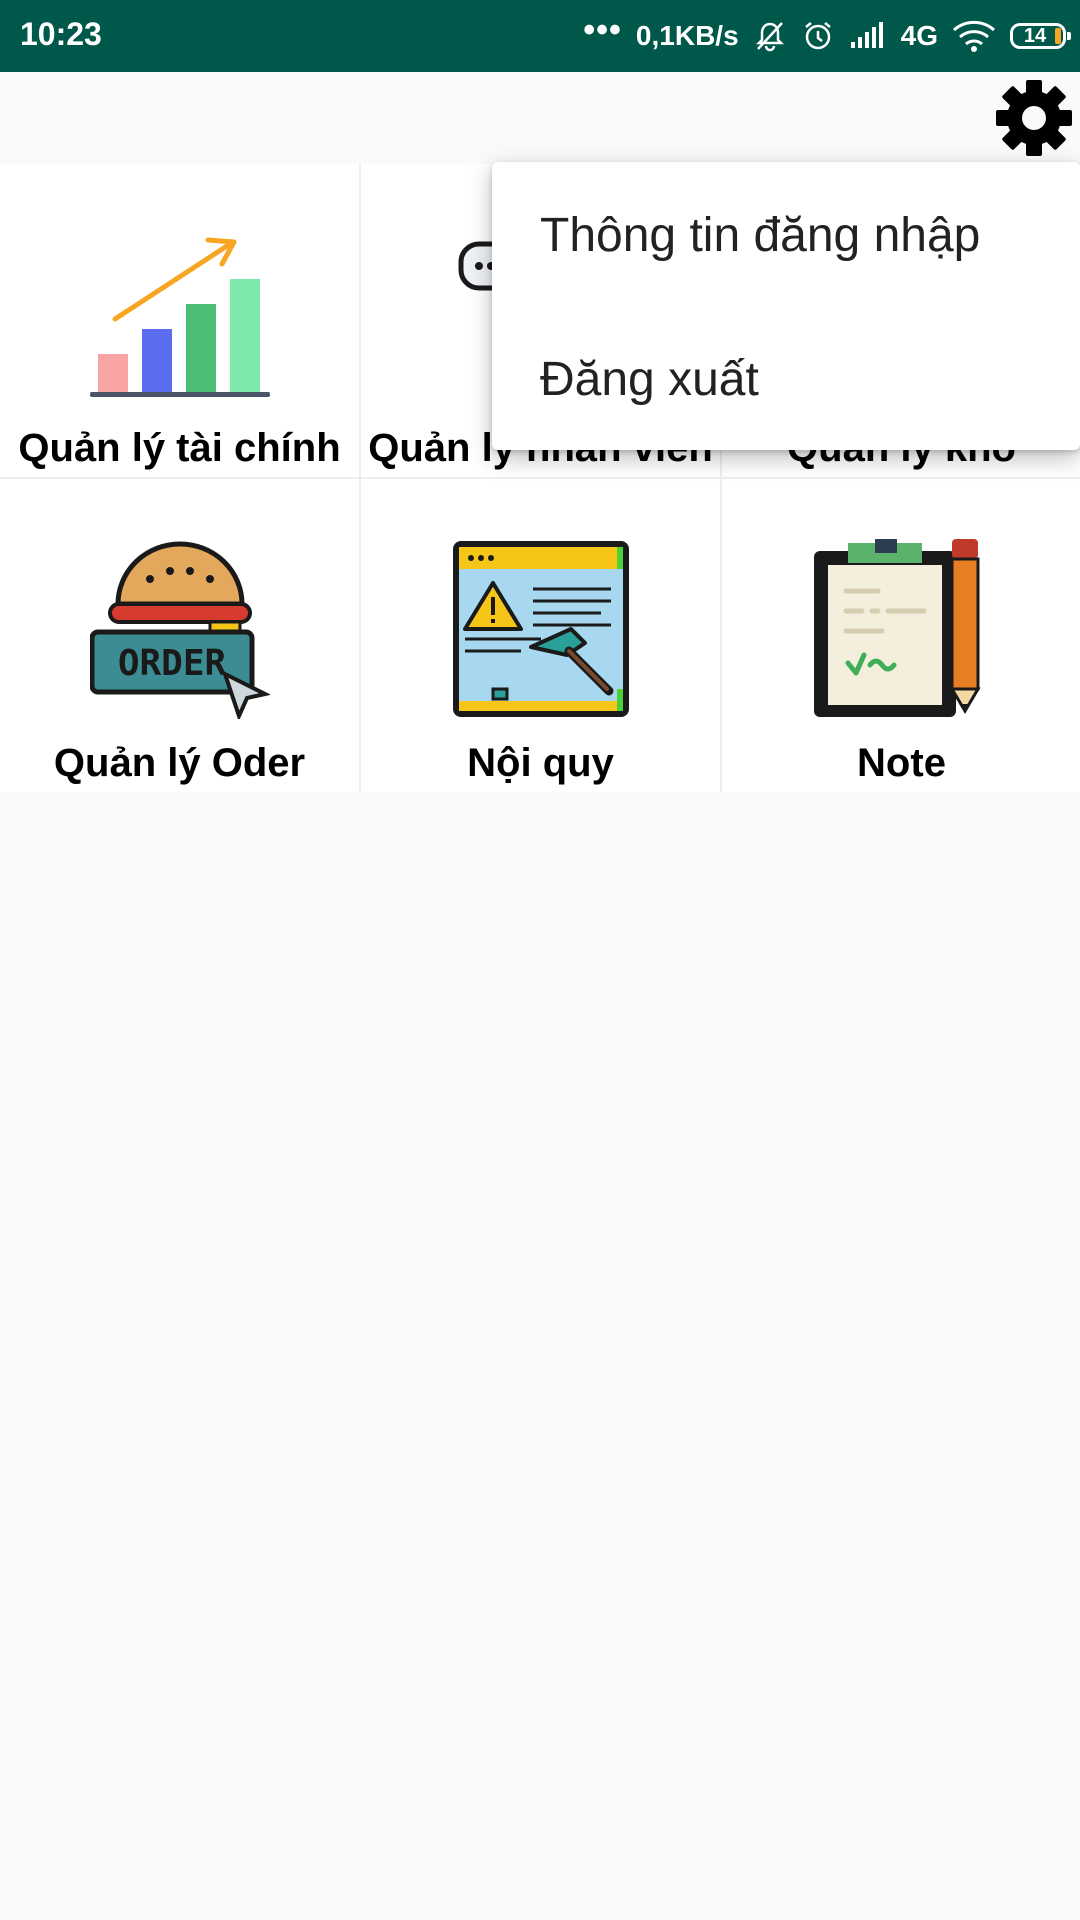 The width and height of the screenshot is (1080, 1920). Describe the element at coordinates (179, 630) in the screenshot. I see `order-burger-icon: ORDER` at that location.